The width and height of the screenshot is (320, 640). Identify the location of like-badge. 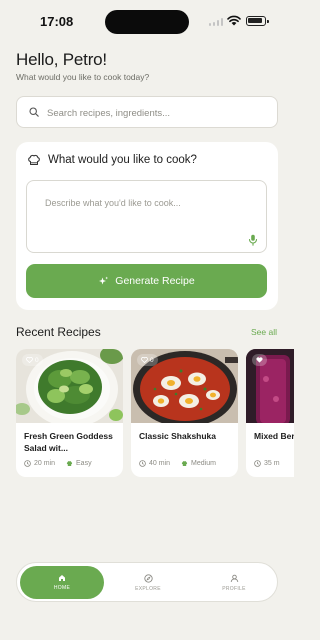
(259, 360).